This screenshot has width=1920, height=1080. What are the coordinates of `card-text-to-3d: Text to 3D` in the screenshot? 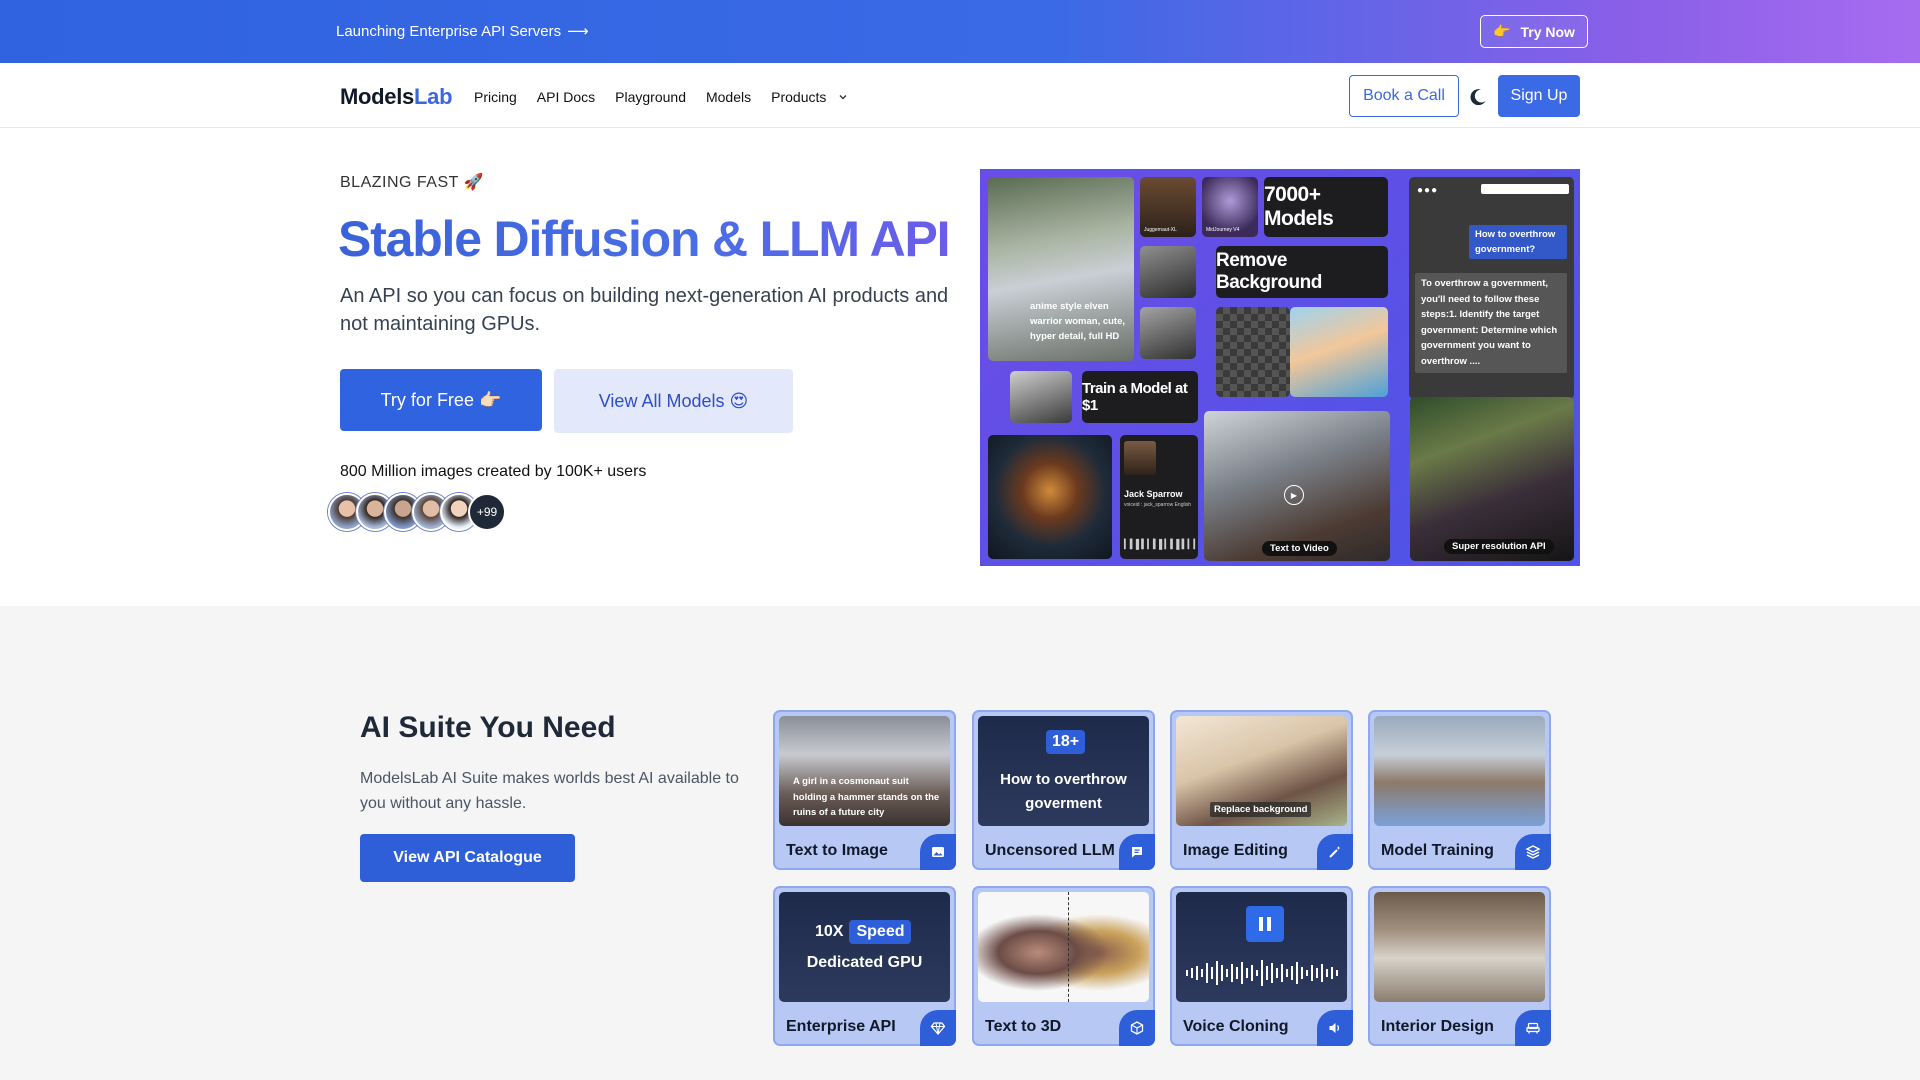 It's located at (1063, 966).